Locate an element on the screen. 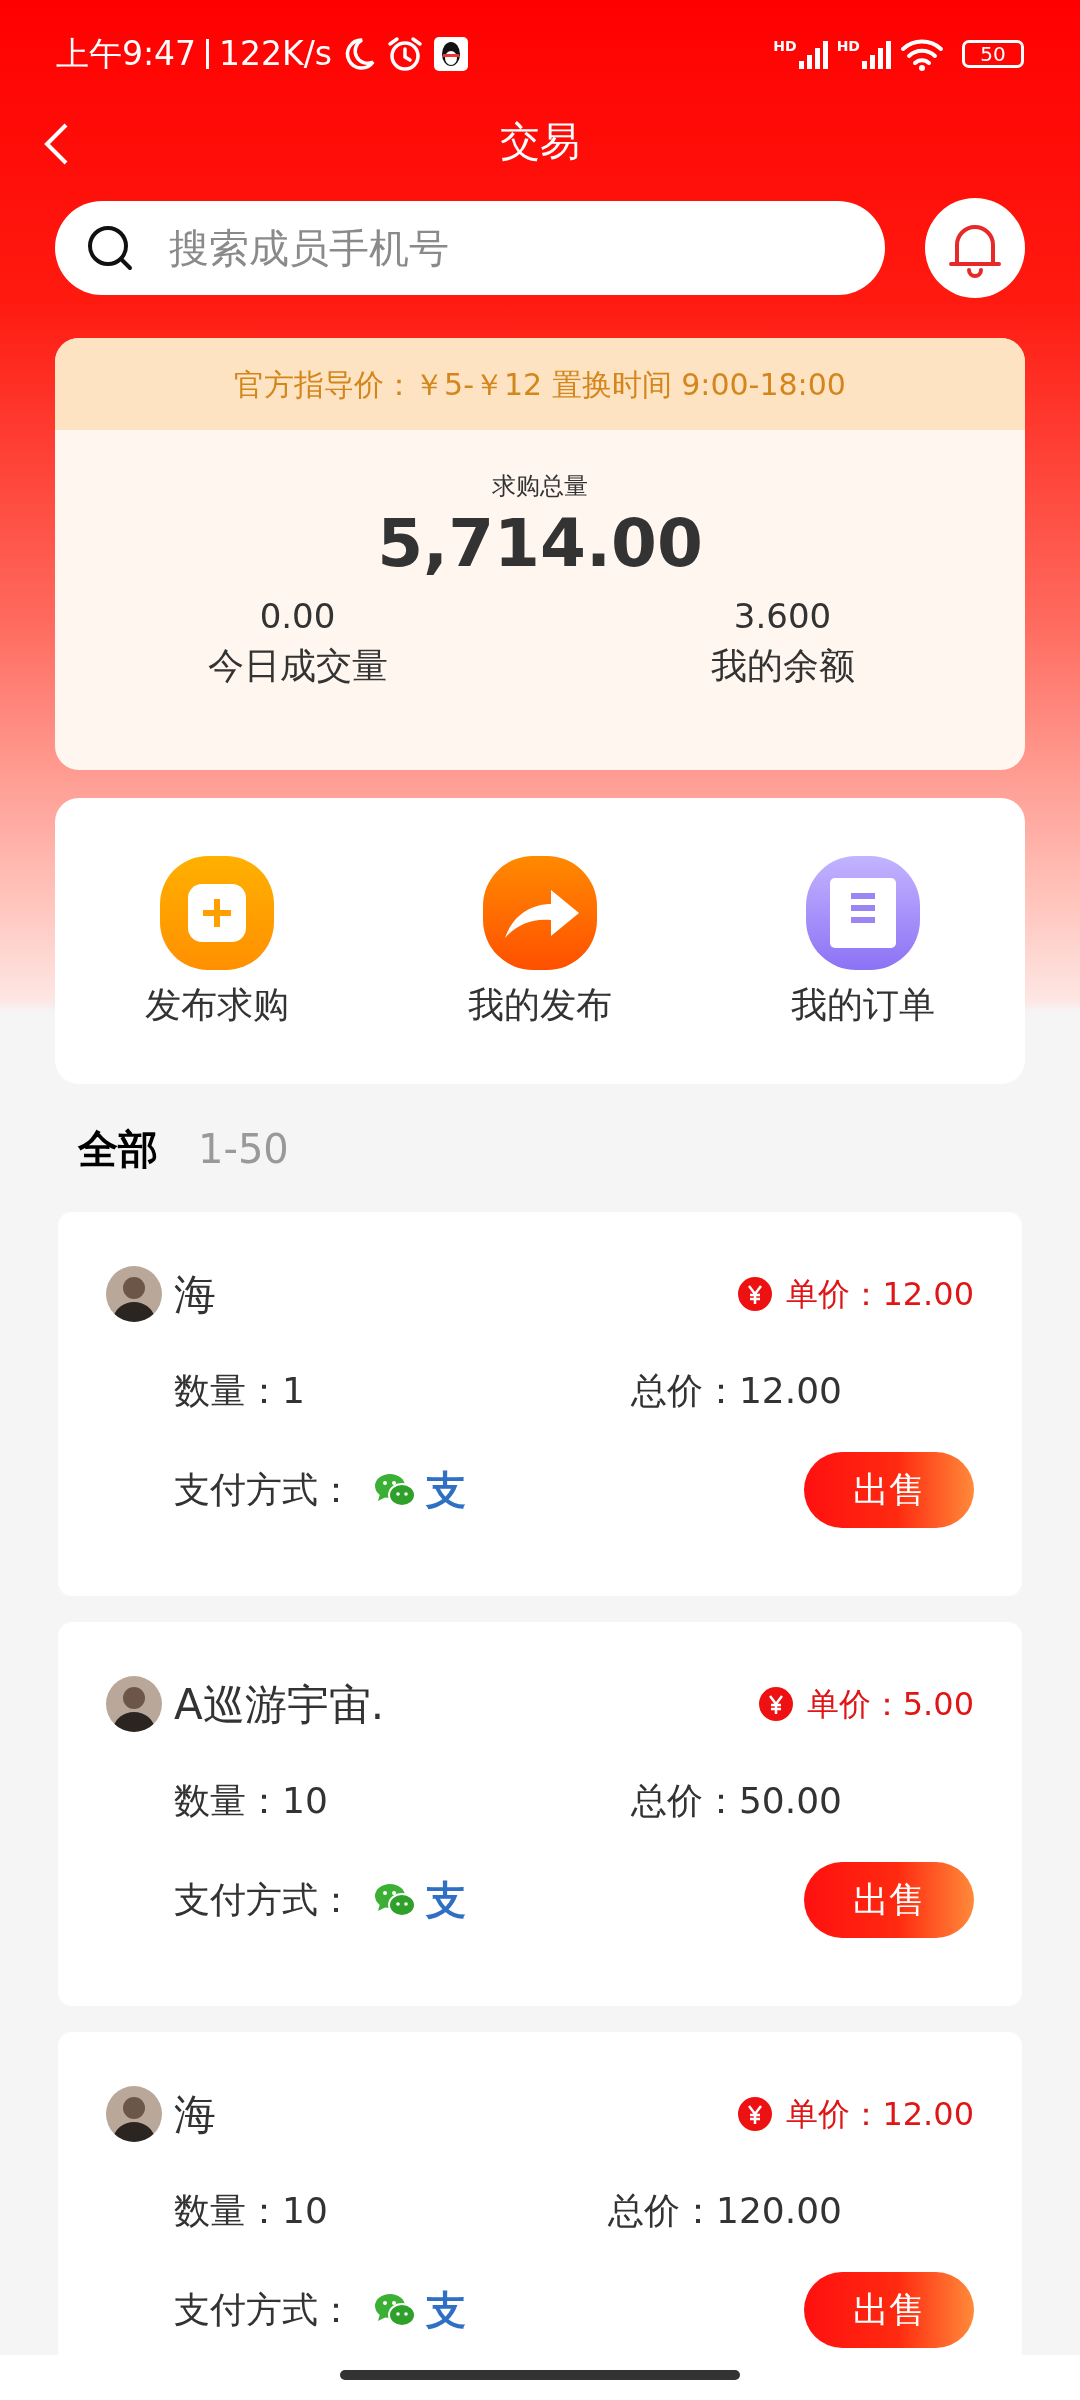  total-price: 总价：120.00 is located at coordinates (725, 2211).